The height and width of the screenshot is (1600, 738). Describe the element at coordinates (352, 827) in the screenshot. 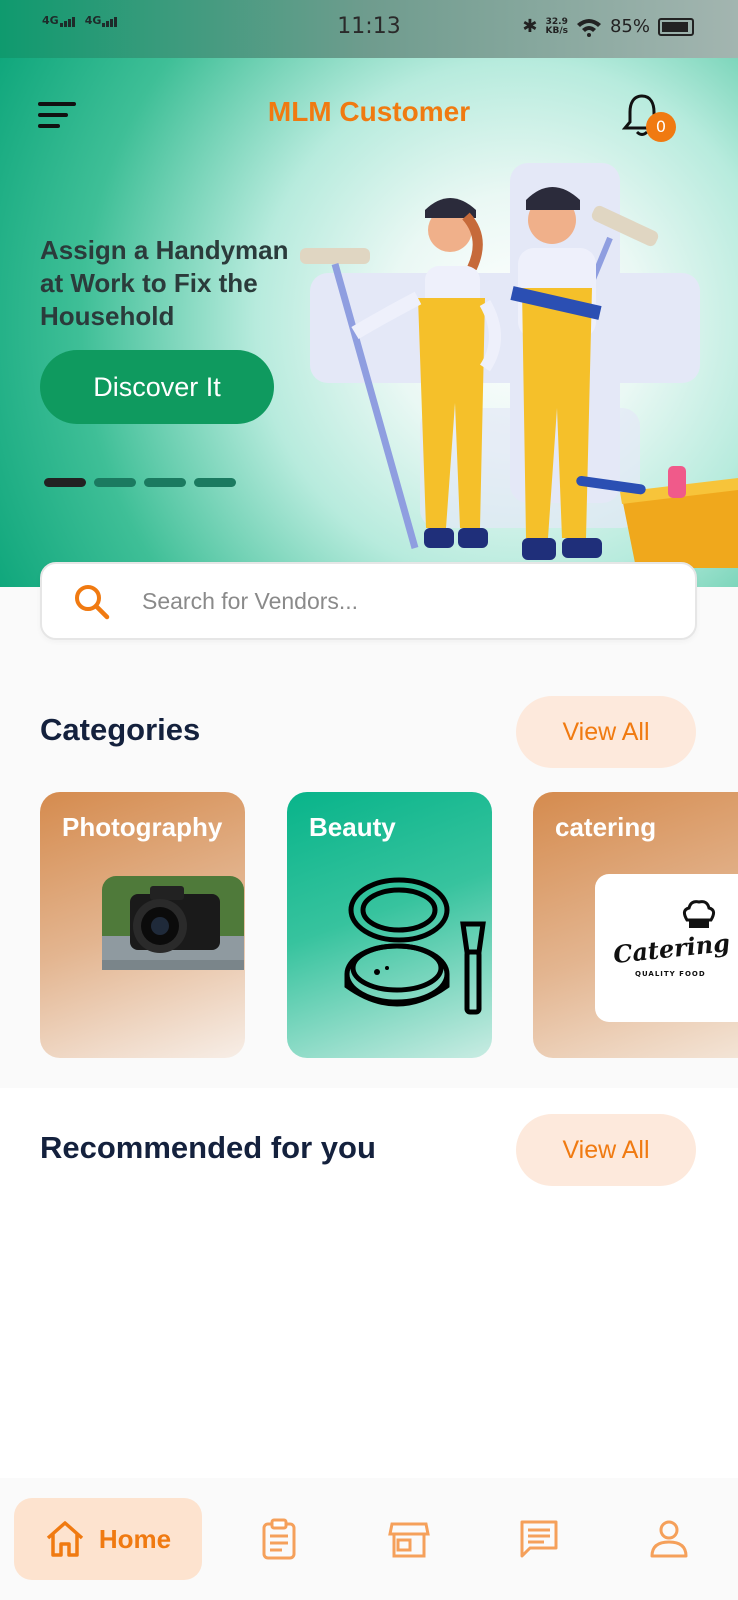

I see `category-label: Beauty` at that location.